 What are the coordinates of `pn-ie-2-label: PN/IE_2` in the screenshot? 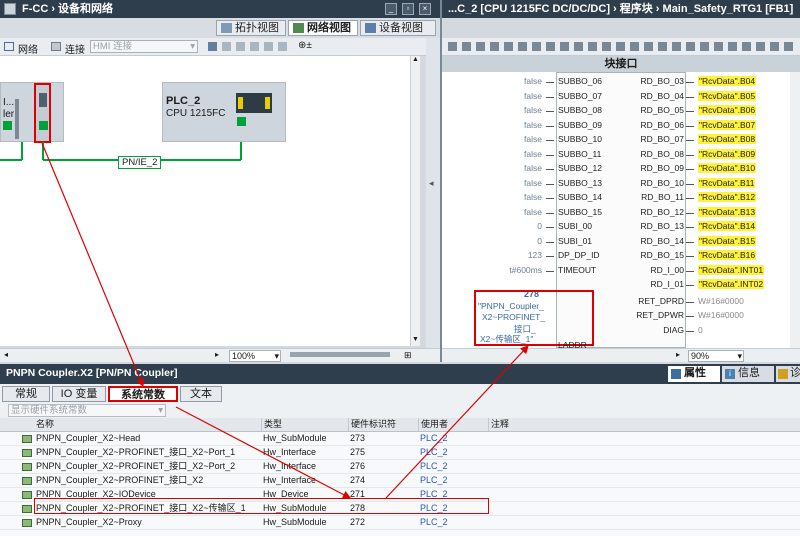 It's located at (140, 162).